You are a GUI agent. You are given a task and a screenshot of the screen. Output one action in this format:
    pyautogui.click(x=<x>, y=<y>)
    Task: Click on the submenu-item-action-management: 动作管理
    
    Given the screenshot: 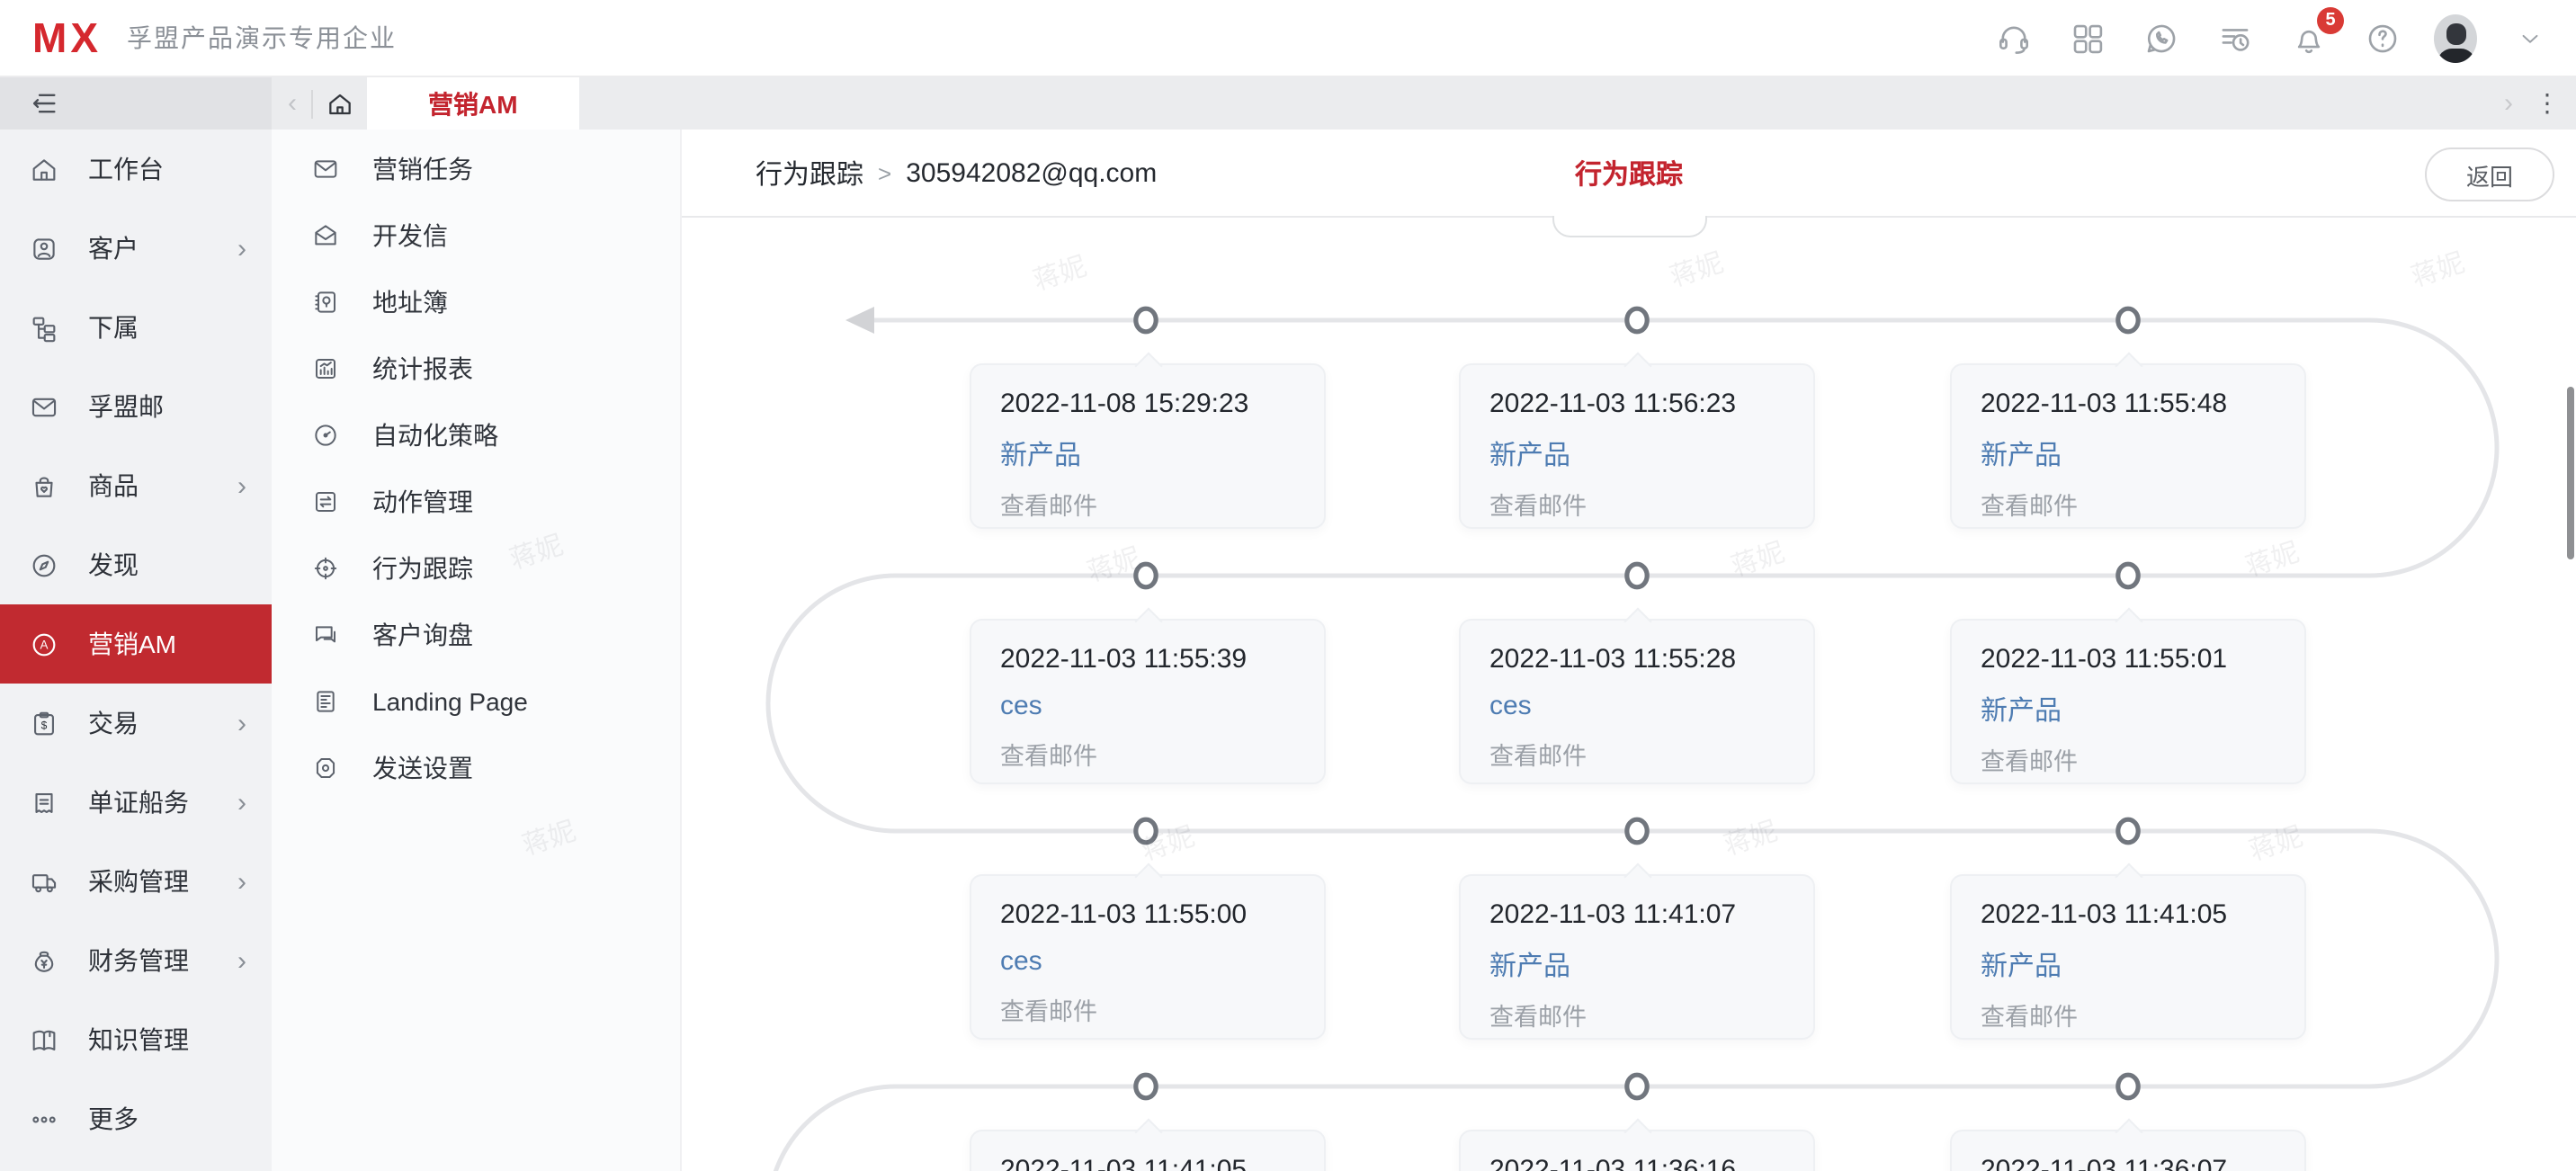 What is the action you would take?
    pyautogui.click(x=476, y=501)
    